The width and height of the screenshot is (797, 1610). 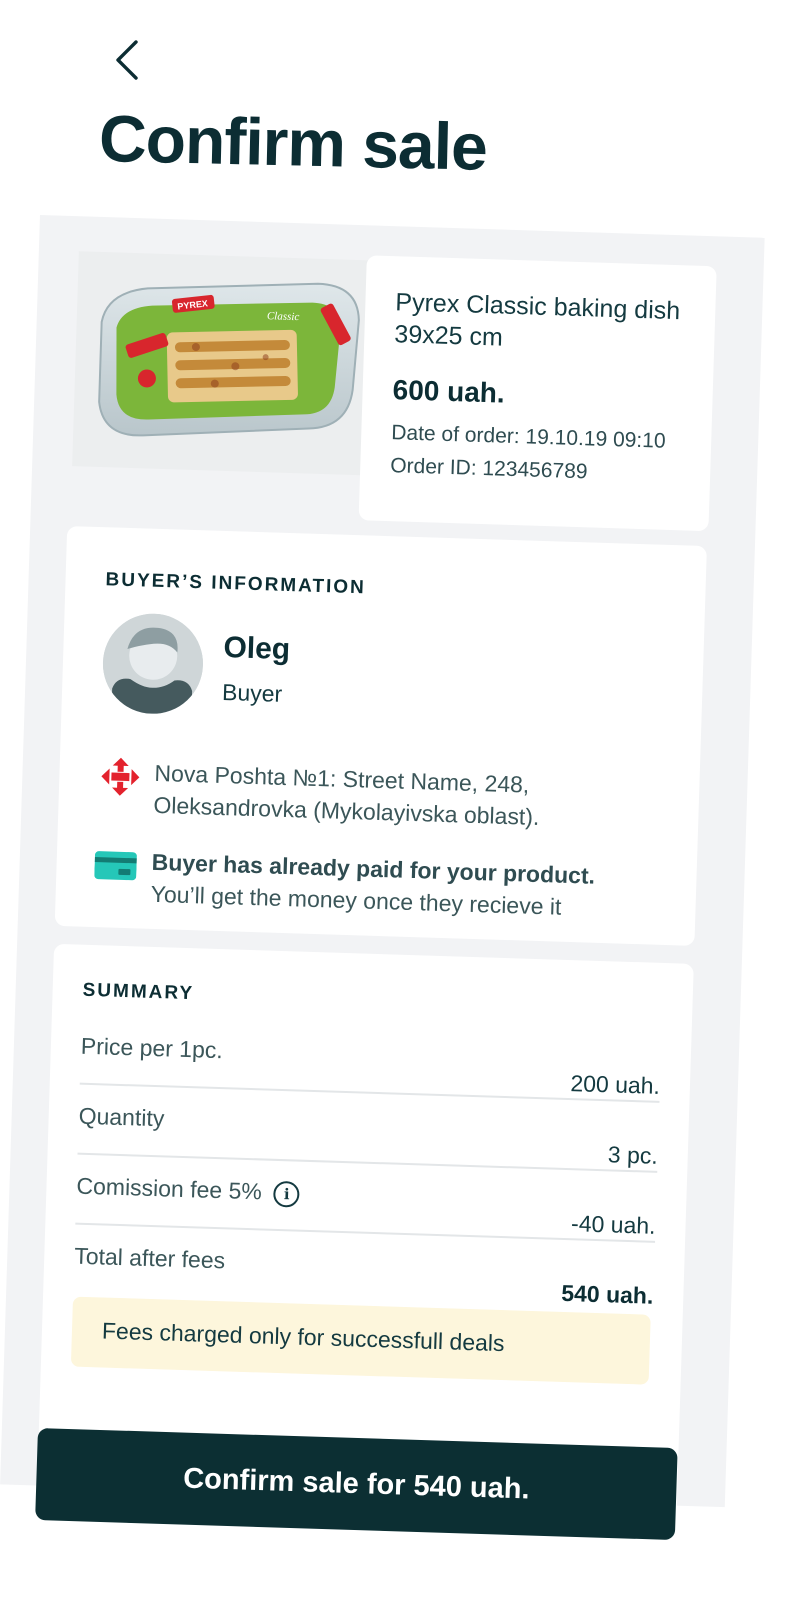 I want to click on summary-value: 3 pc., so click(x=633, y=1155).